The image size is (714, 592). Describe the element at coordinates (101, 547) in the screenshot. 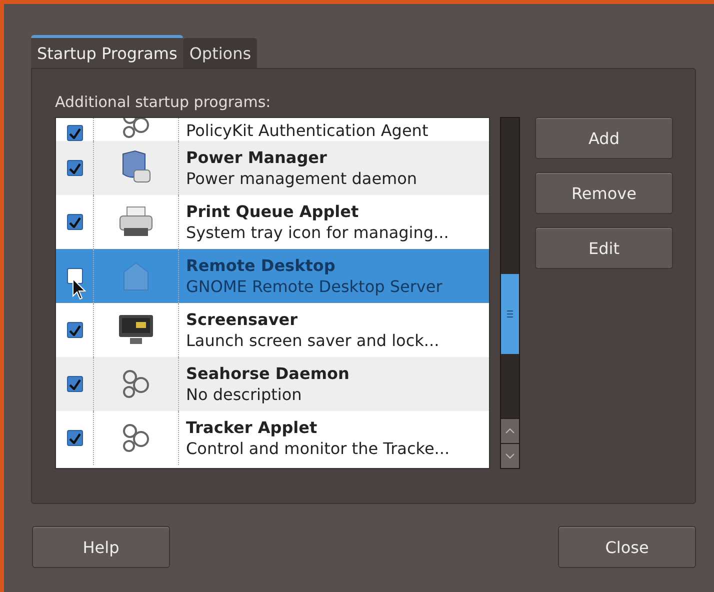

I see `dialog-button: Help` at that location.